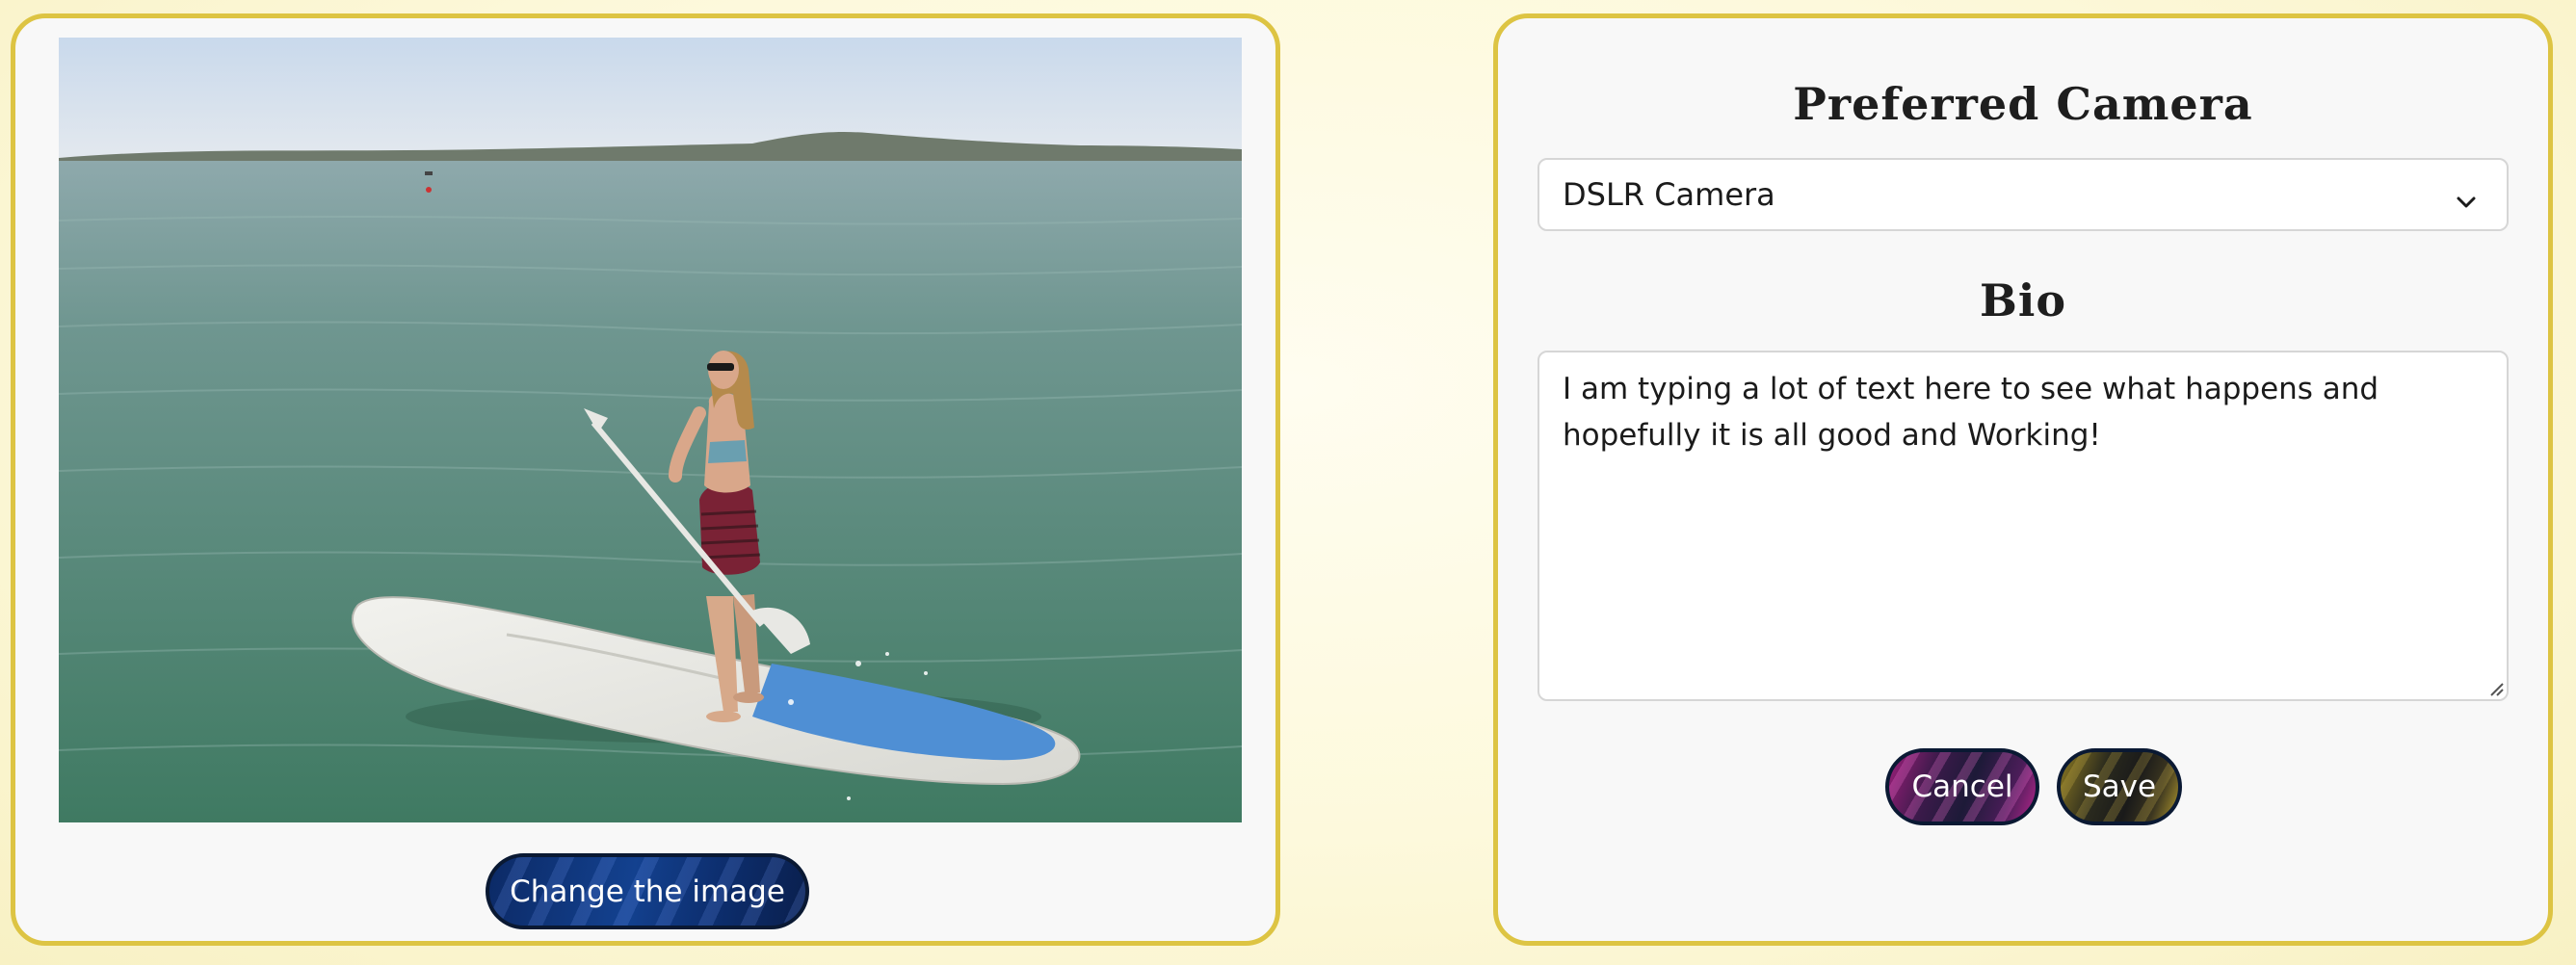  I want to click on camera-select-value: DSLR Camera, so click(1669, 194).